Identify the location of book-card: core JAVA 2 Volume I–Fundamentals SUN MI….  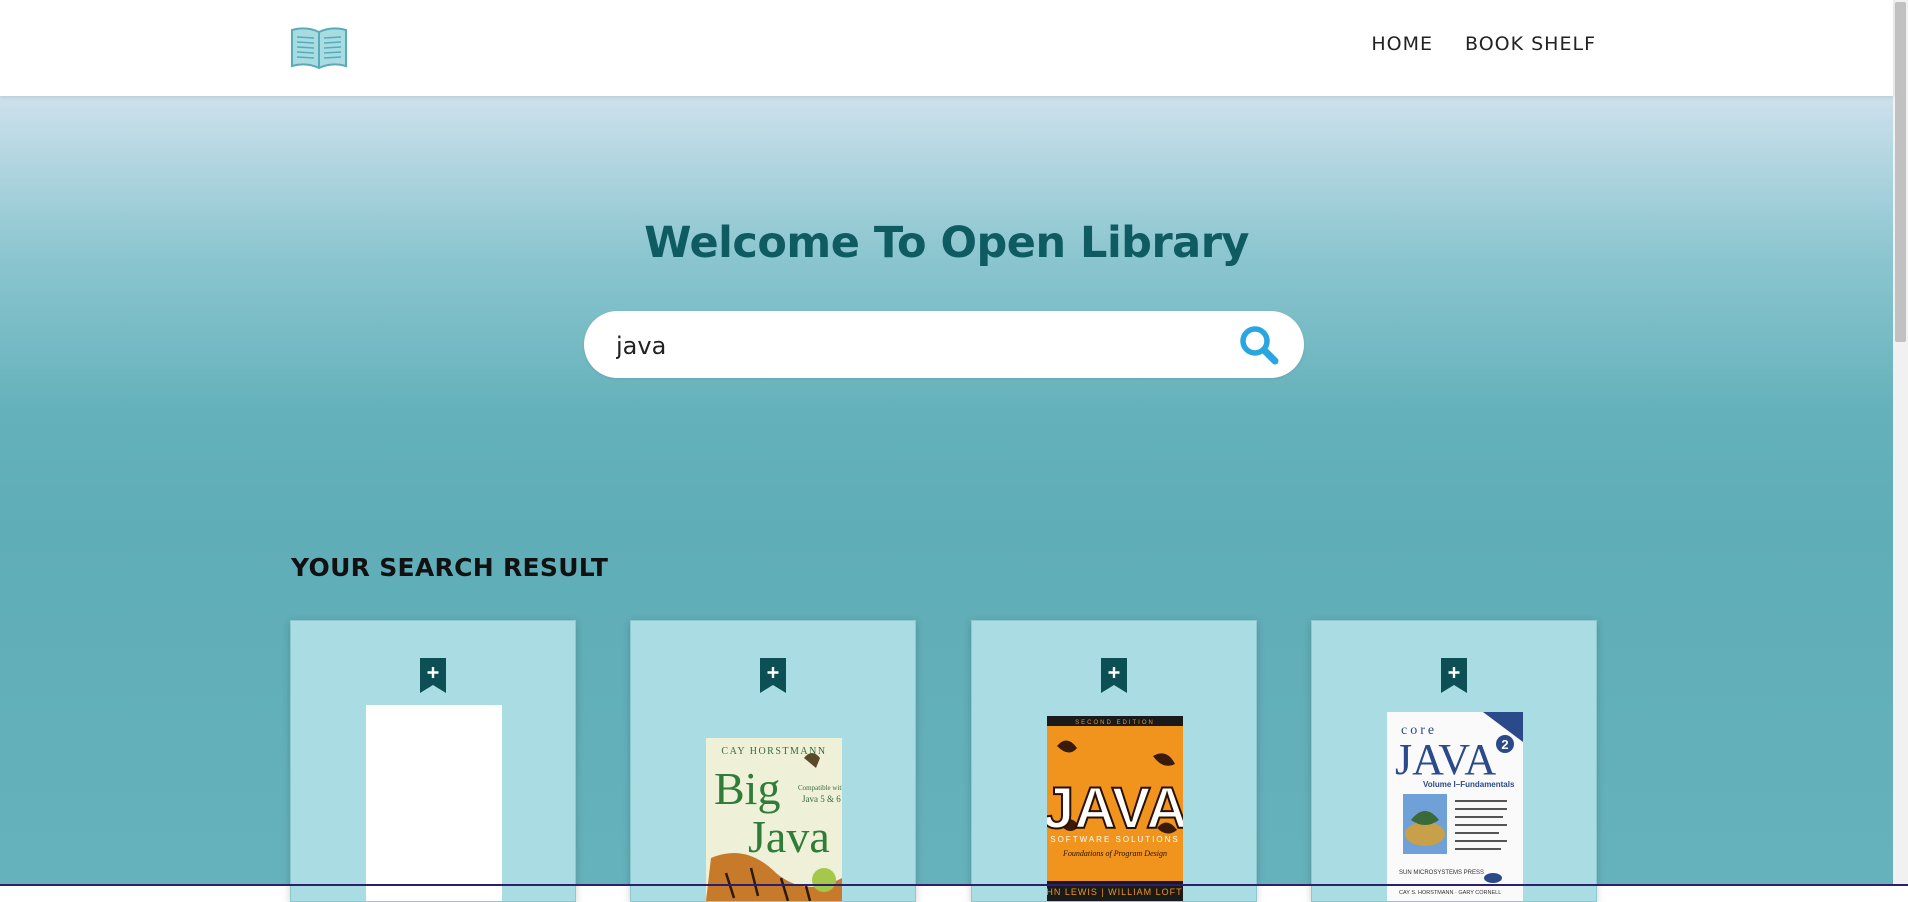
(1454, 761).